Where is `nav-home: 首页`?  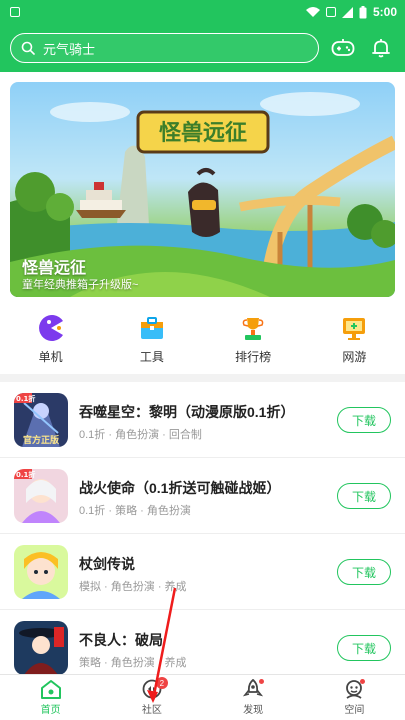
nav-home: 首页 is located at coordinates (51, 697).